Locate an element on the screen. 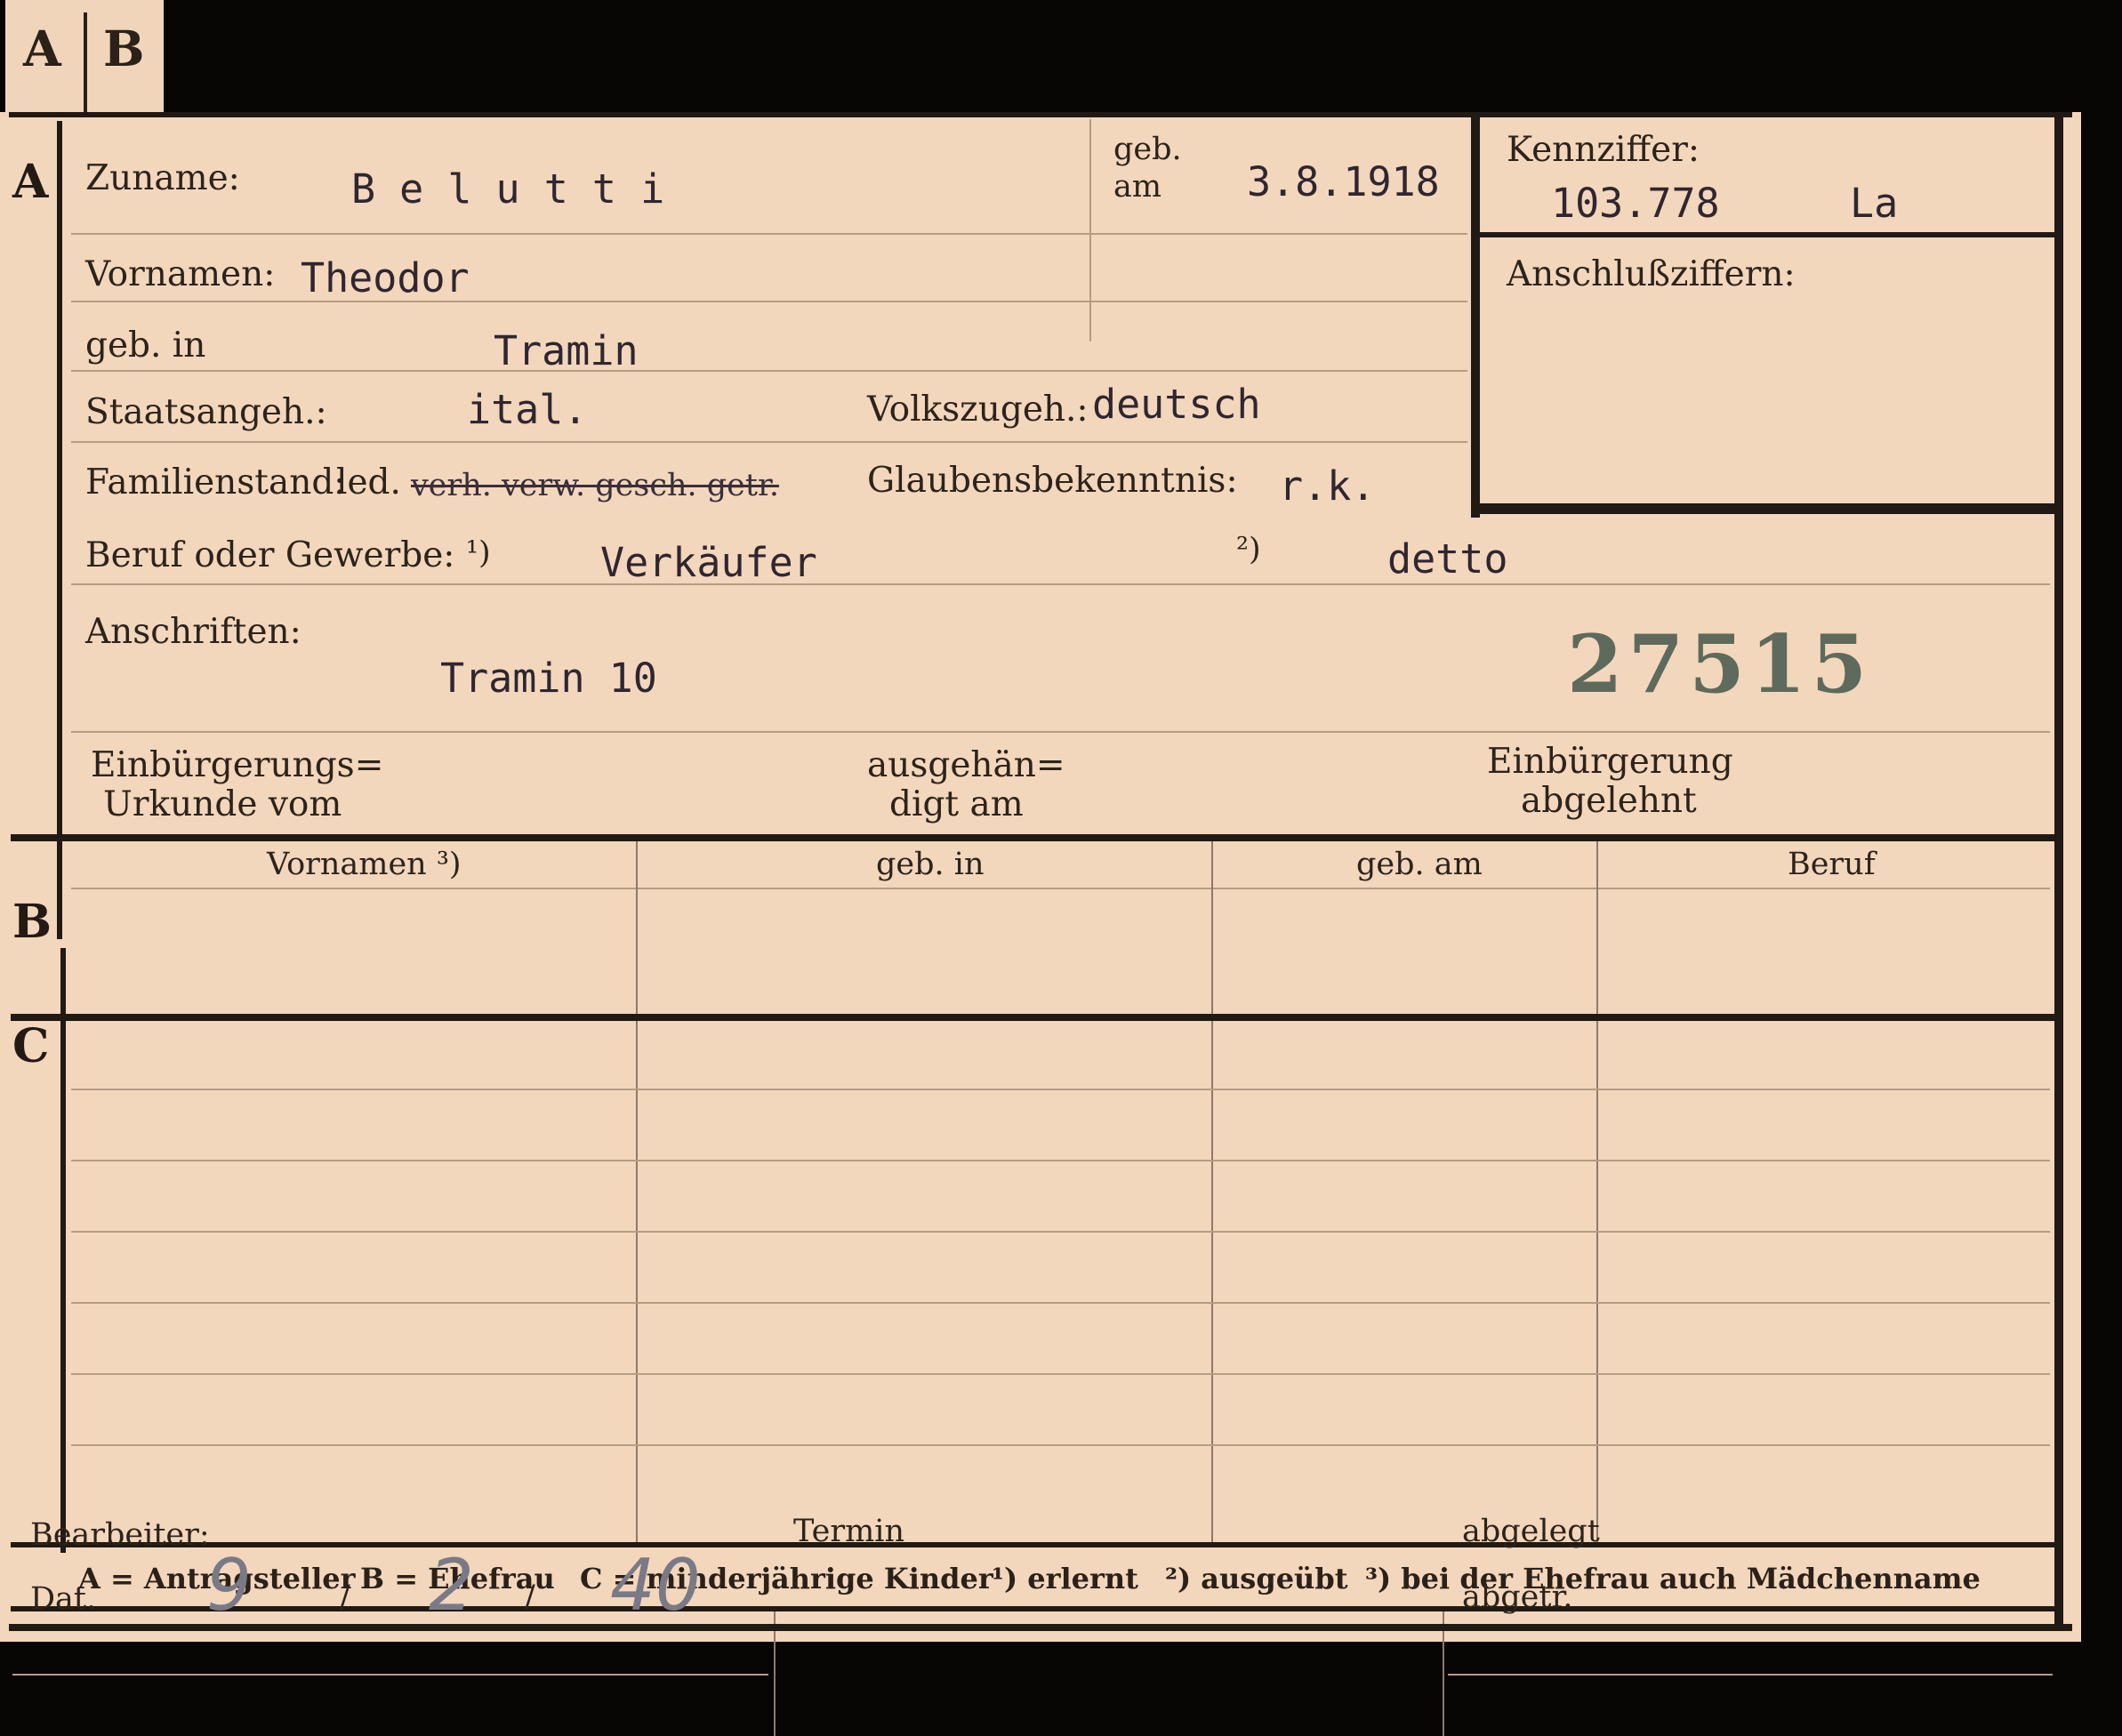  zuname-label: Zuname: is located at coordinates (162, 178).